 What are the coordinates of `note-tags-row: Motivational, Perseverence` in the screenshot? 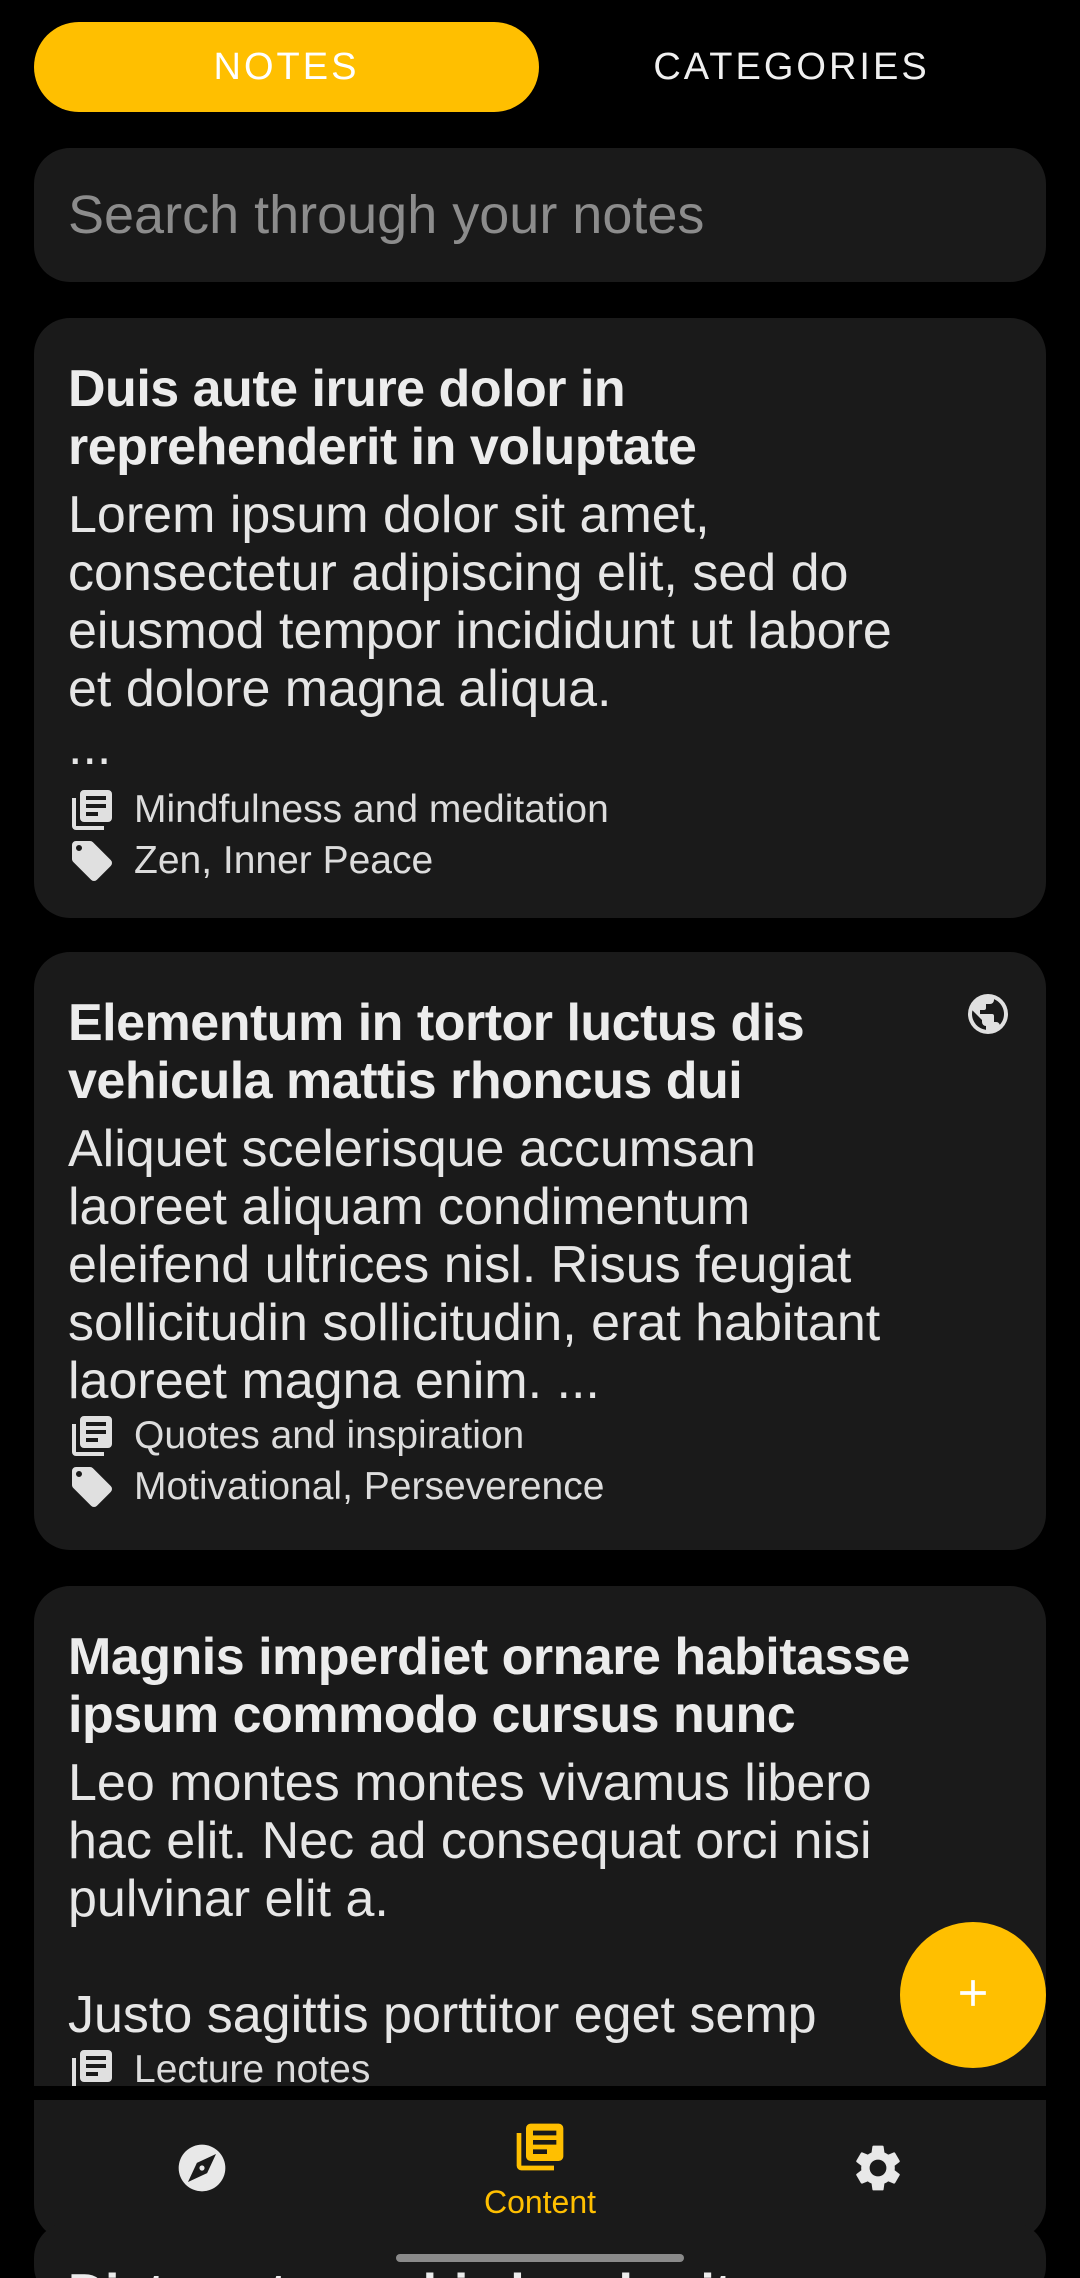 It's located at (539, 1486).